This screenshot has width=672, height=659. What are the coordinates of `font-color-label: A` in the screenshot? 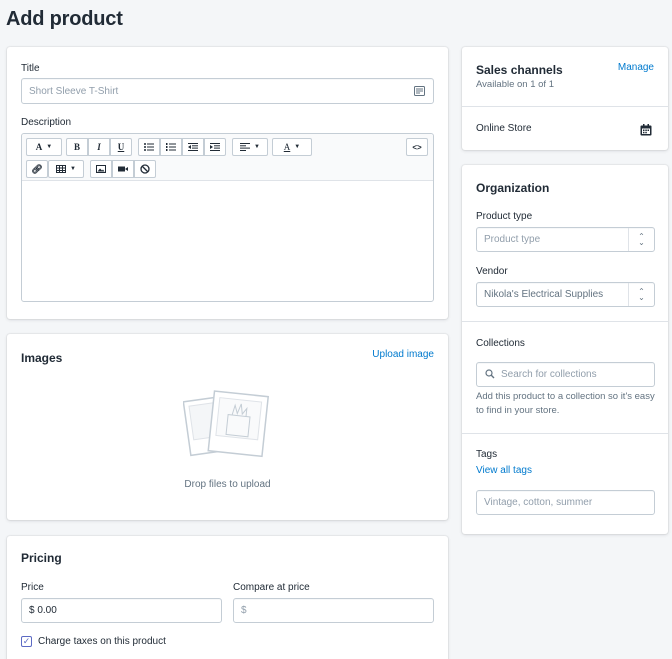 It's located at (287, 147).